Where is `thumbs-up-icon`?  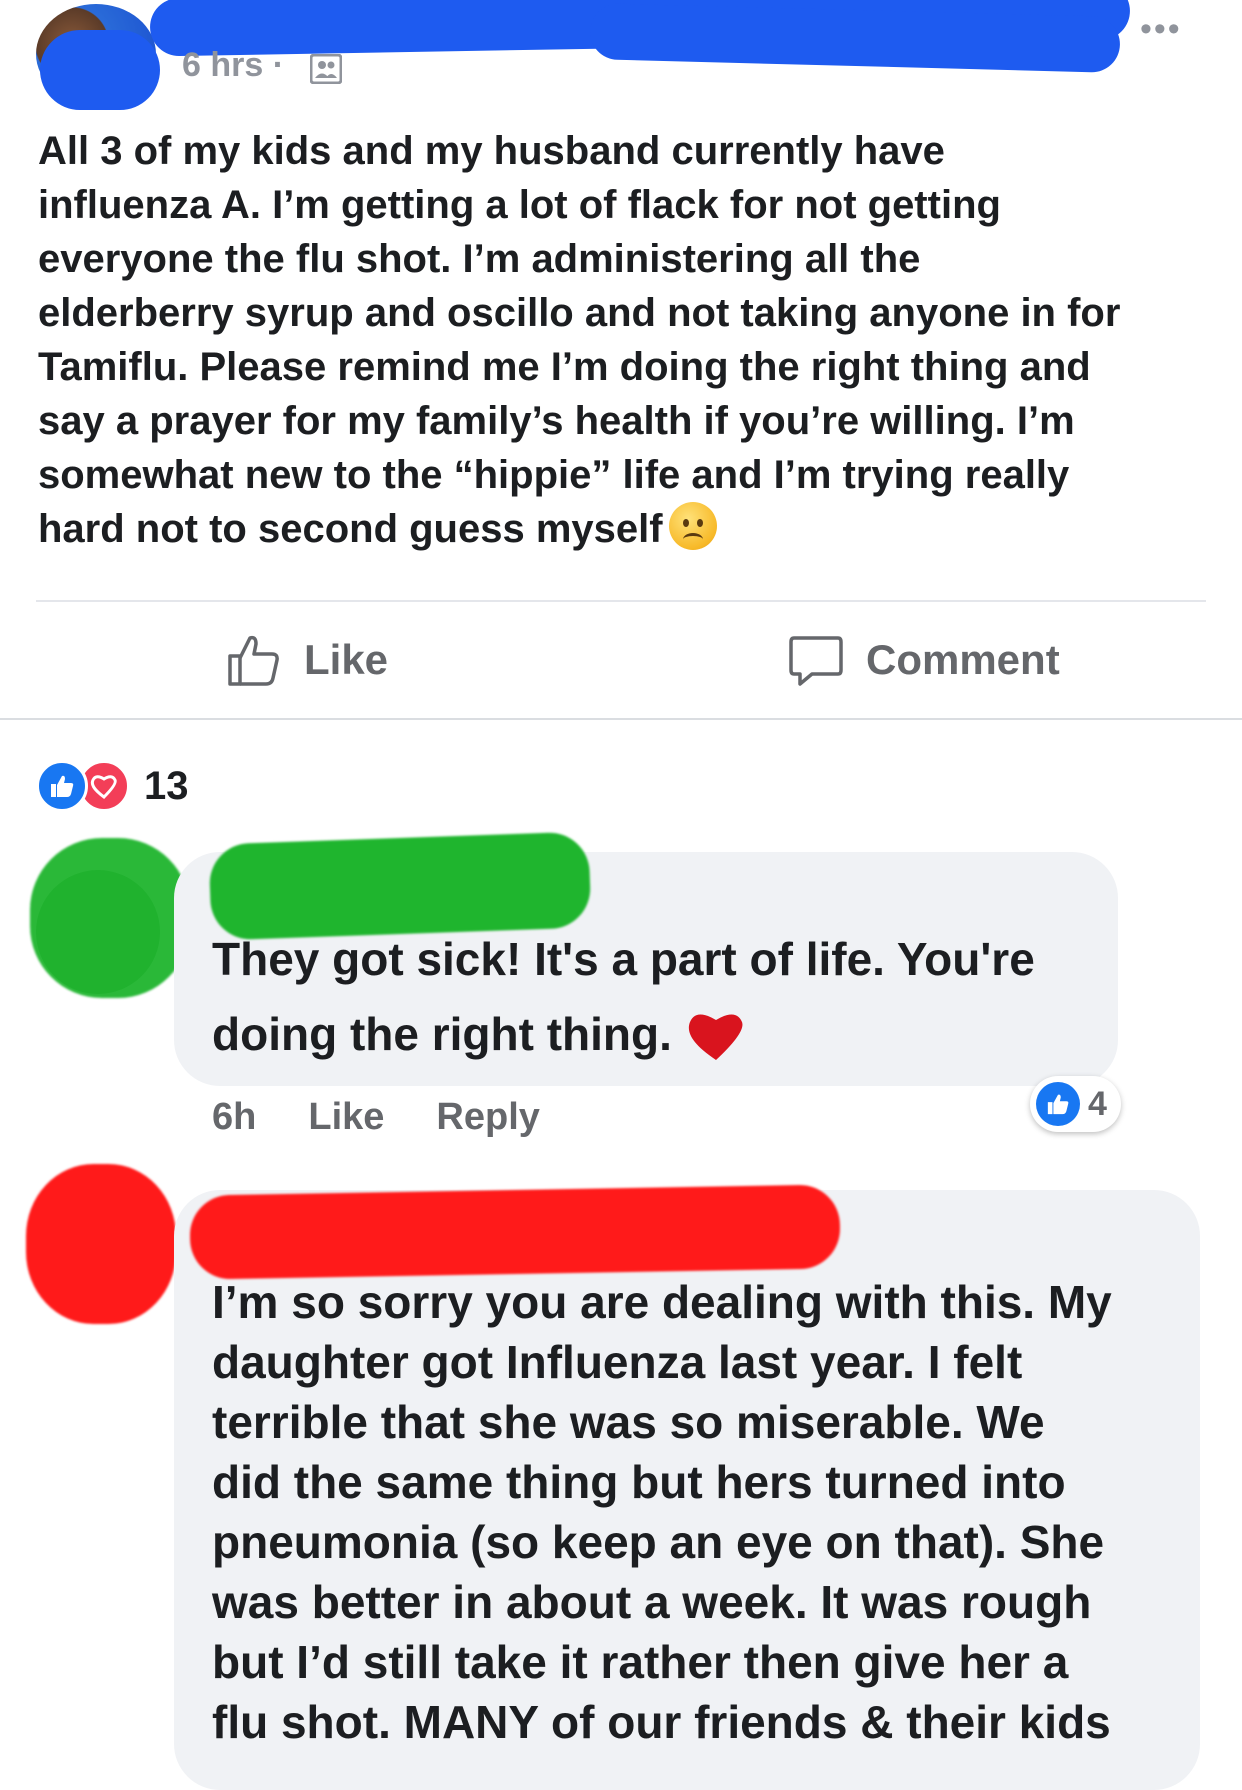
thumbs-up-icon is located at coordinates (253, 660).